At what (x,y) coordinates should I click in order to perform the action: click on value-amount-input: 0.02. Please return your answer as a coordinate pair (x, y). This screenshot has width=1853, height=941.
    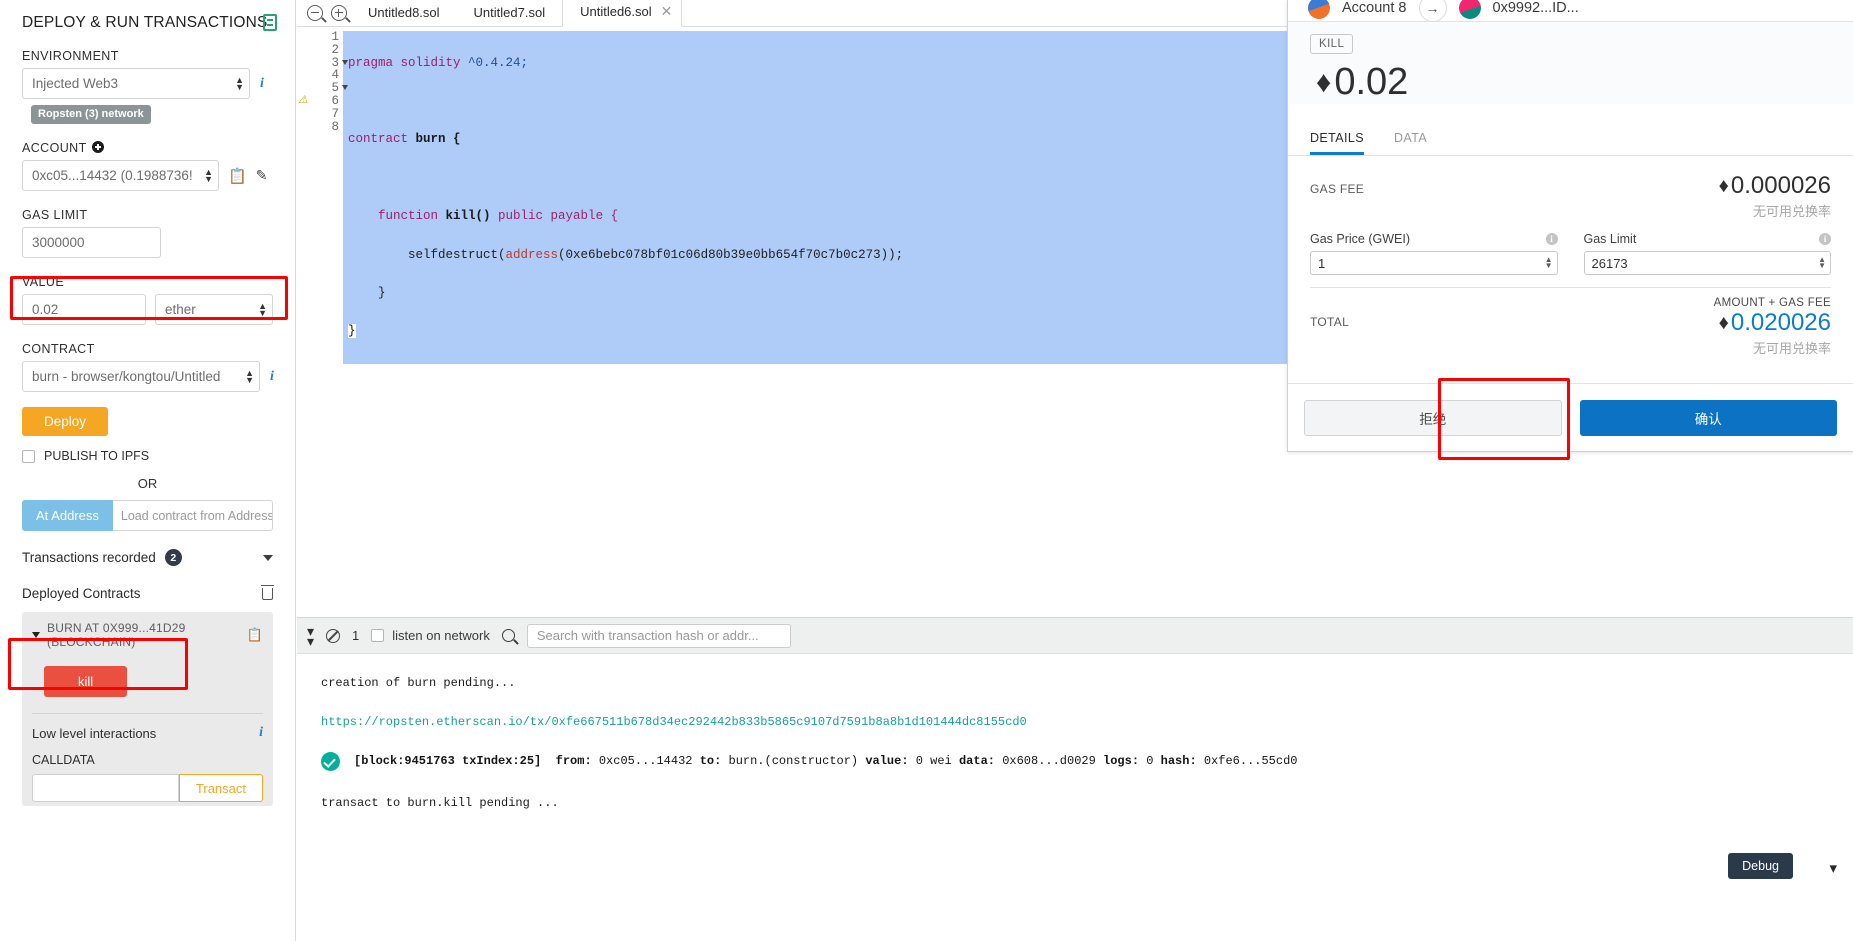
    Looking at the image, I should click on (84, 309).